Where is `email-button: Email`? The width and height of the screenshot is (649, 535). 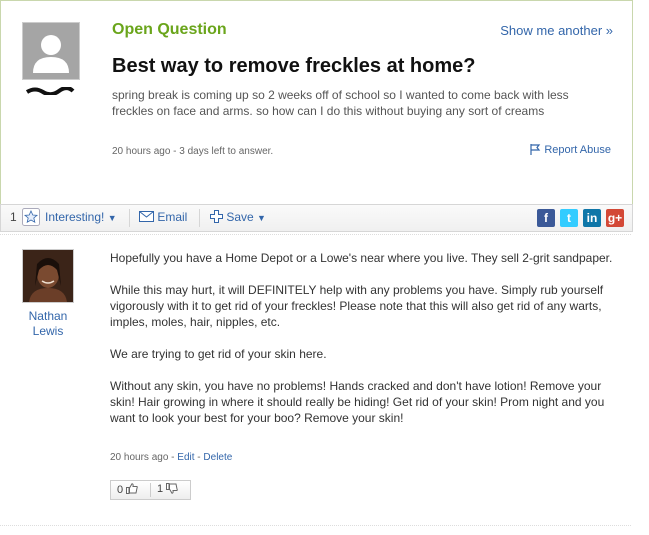 email-button: Email is located at coordinates (163, 217).